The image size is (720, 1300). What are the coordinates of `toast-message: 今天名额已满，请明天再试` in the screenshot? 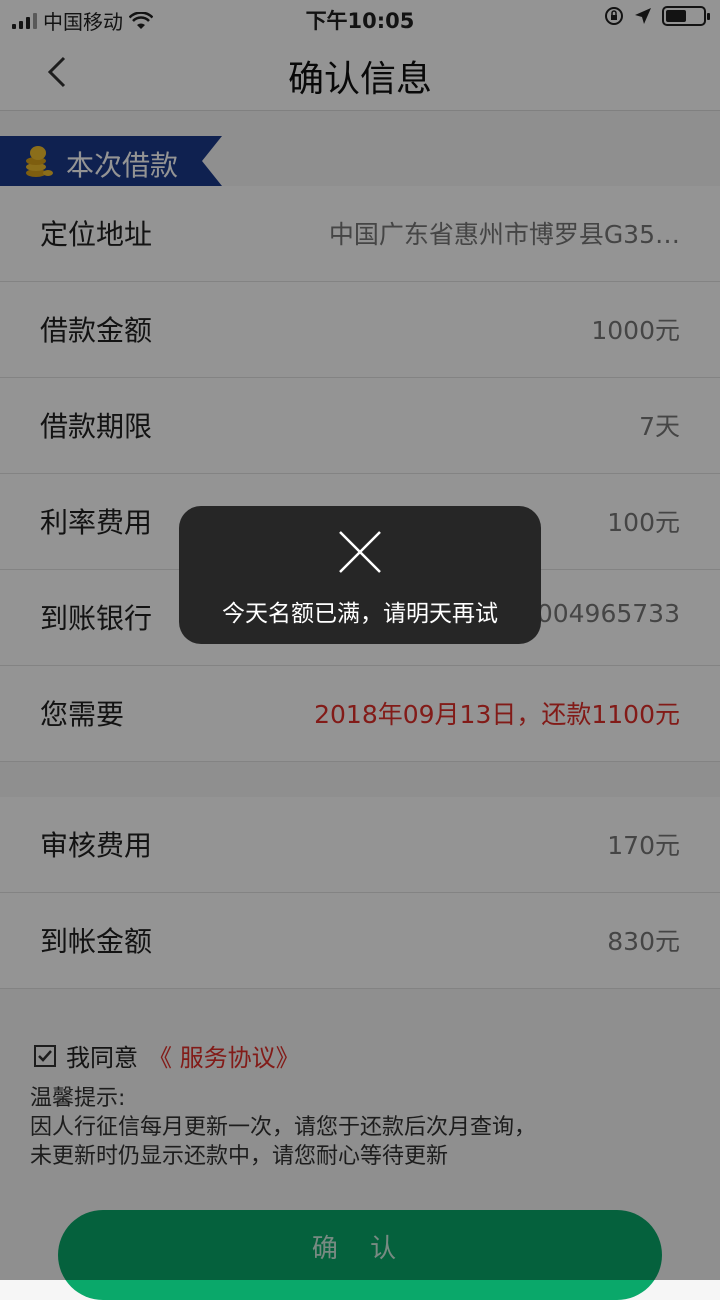 It's located at (360, 614).